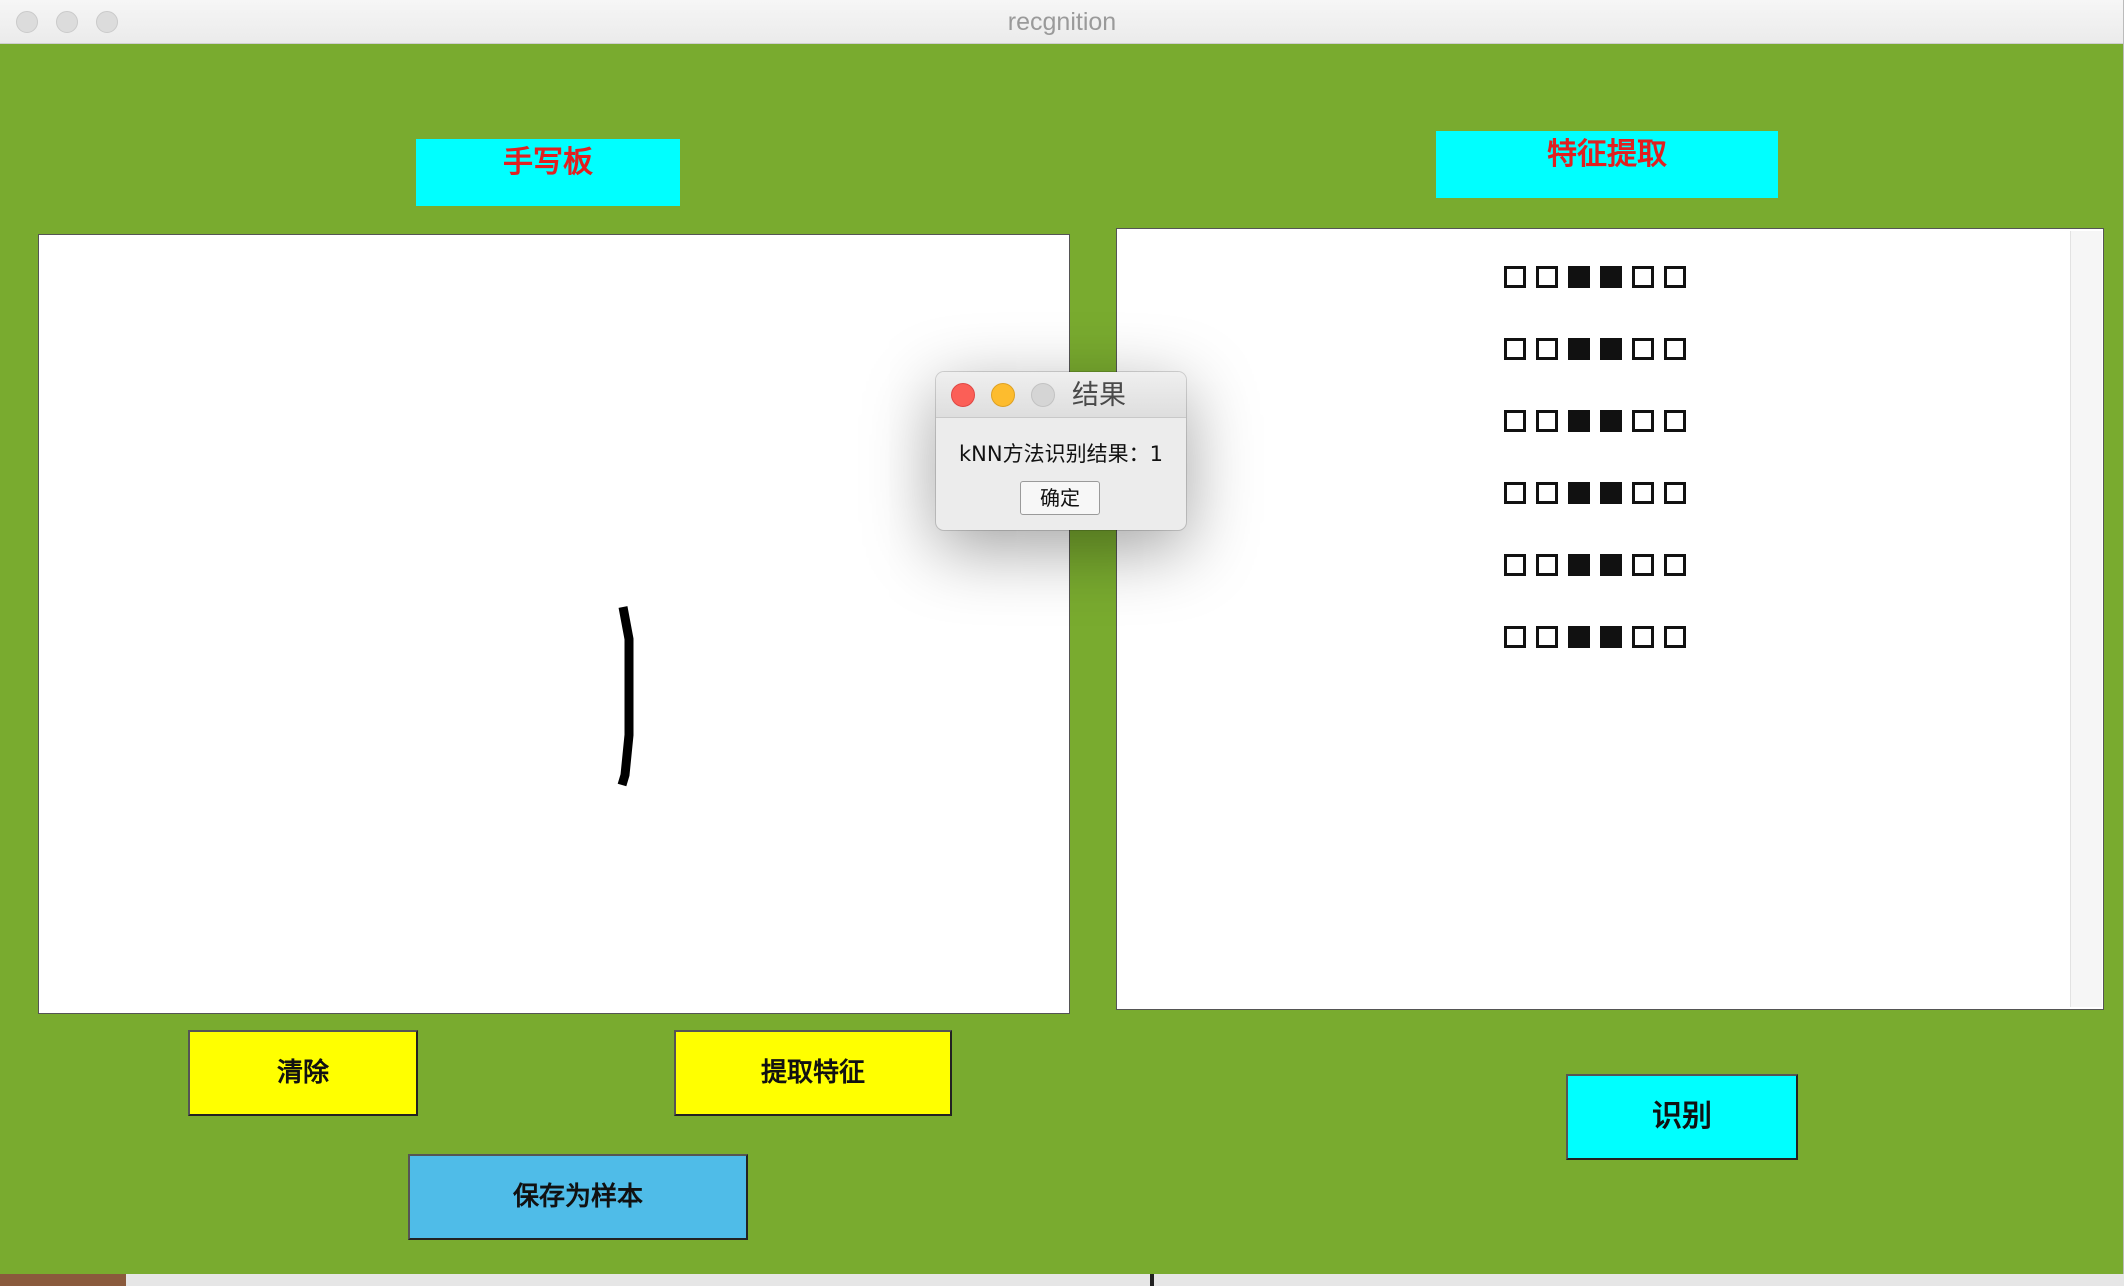  Describe the element at coordinates (963, 395) in the screenshot. I see `dialog-close-button` at that location.